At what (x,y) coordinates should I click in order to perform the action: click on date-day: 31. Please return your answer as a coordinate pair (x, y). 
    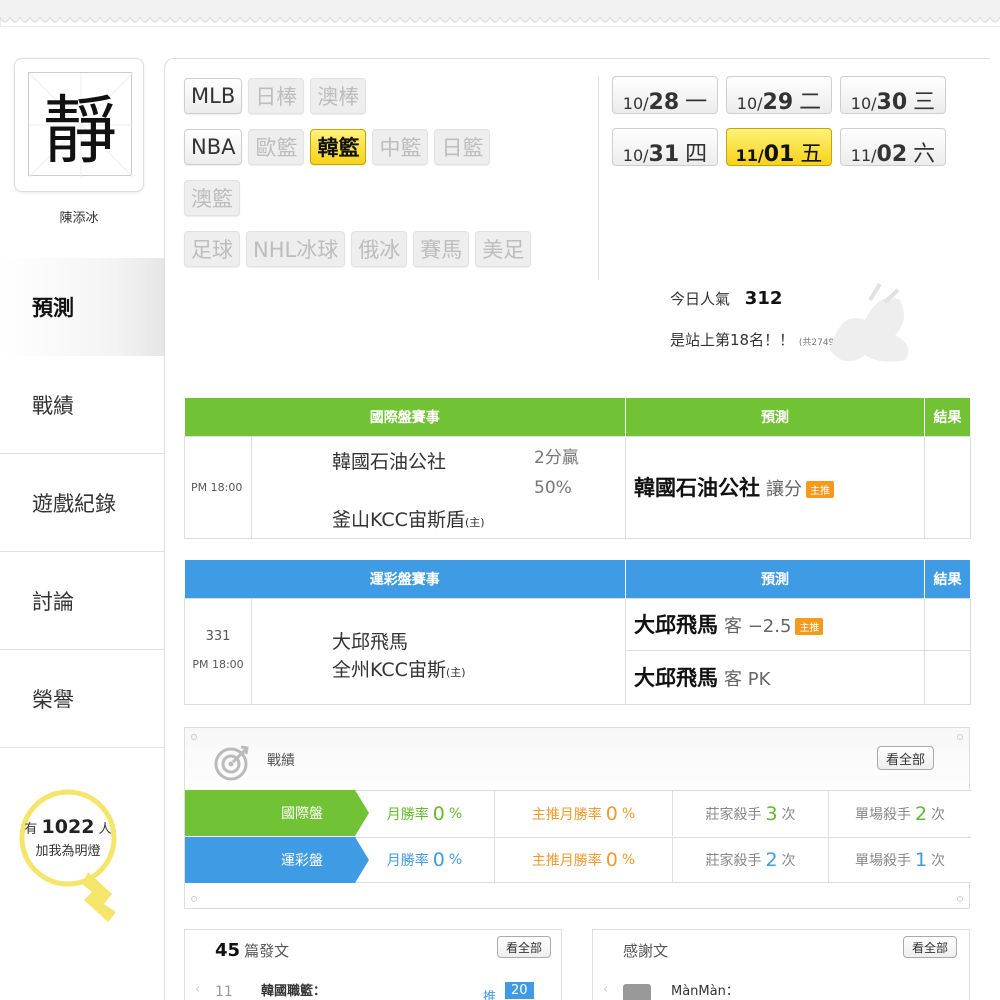
    Looking at the image, I should click on (664, 154).